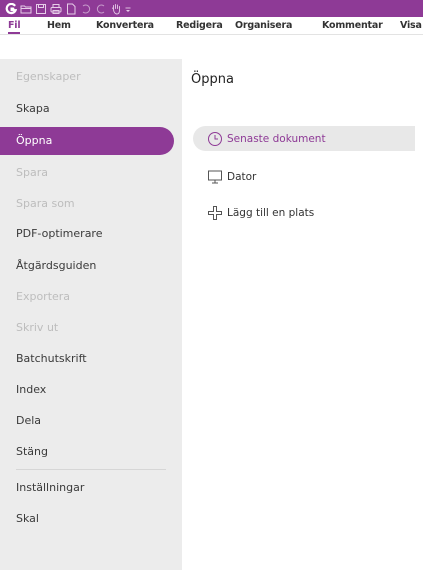 The width and height of the screenshot is (423, 570). I want to click on option-add-place: Lägg till en plats, so click(260, 213).